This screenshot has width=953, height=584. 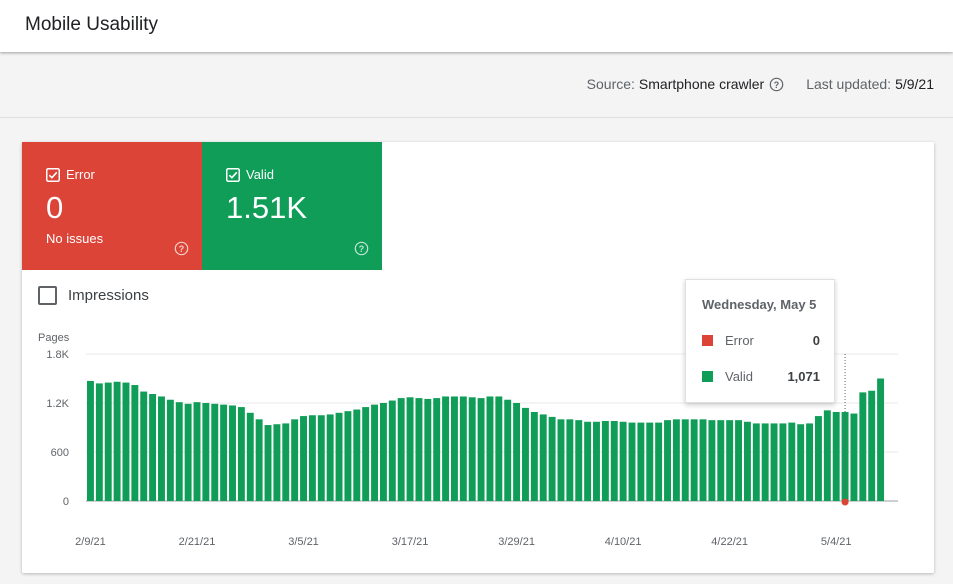 I want to click on legend-swatch-error, so click(x=707, y=340).